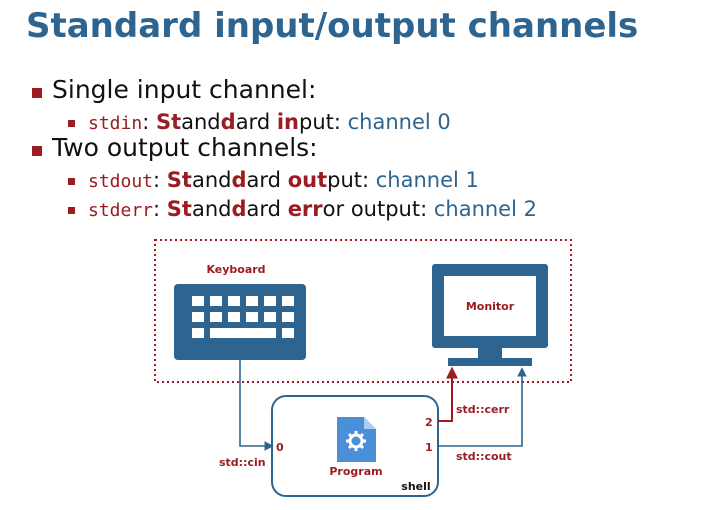 The image size is (717, 510). I want to click on keyboard-icon, so click(240, 322).